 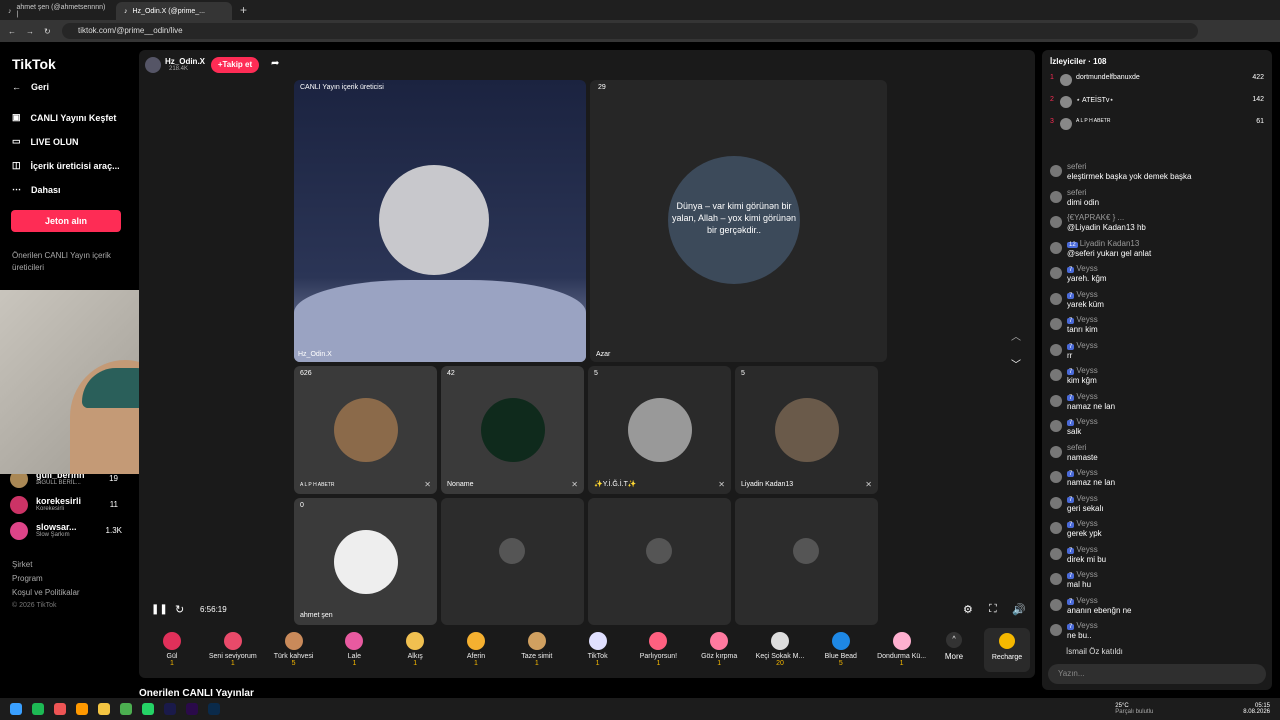 I want to click on viewer-count-badge: 5, so click(x=743, y=373).